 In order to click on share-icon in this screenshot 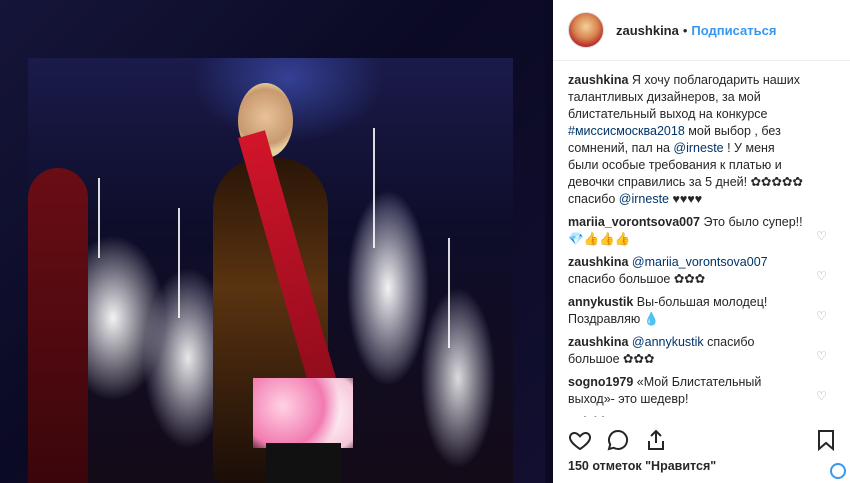, I will do `click(656, 440)`.